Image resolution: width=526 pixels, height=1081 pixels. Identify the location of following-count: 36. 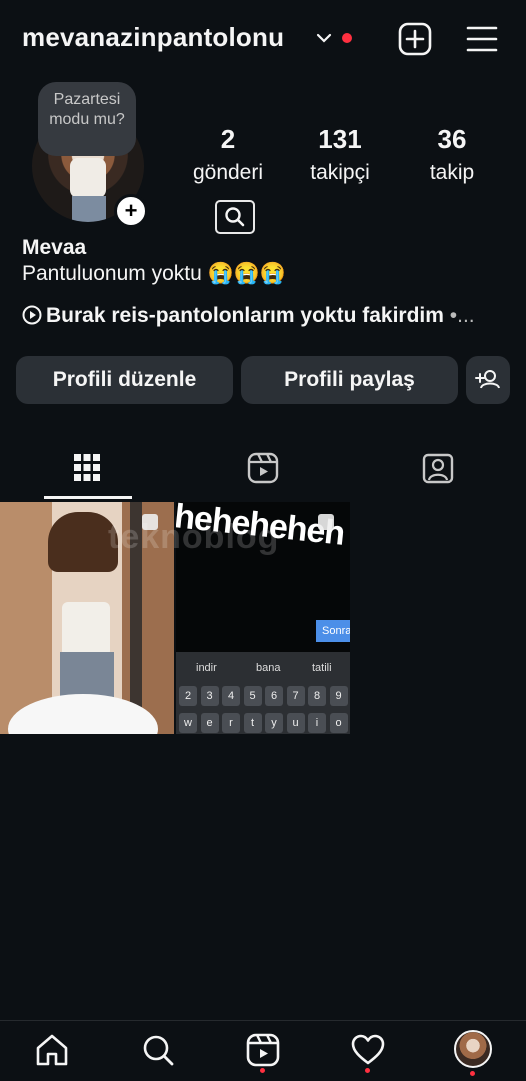
(452, 139).